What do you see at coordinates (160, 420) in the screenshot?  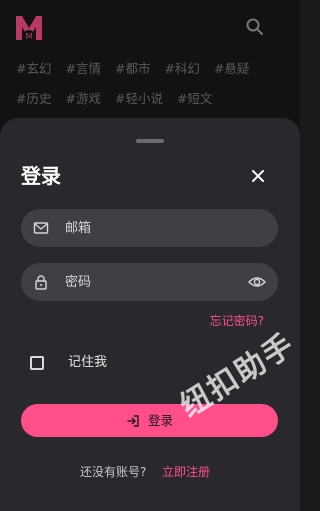 I see `login-button-label: 登录` at bounding box center [160, 420].